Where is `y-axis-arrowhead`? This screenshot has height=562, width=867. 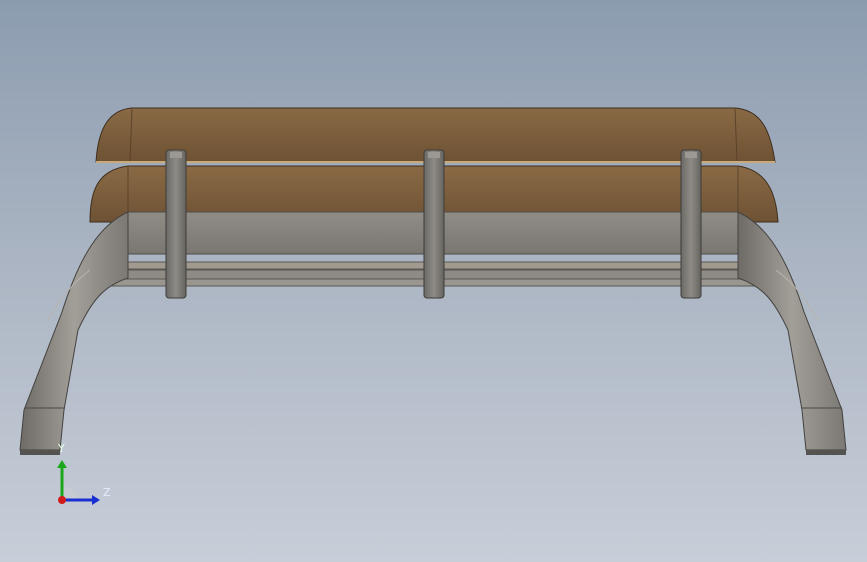
y-axis-arrowhead is located at coordinates (62, 464).